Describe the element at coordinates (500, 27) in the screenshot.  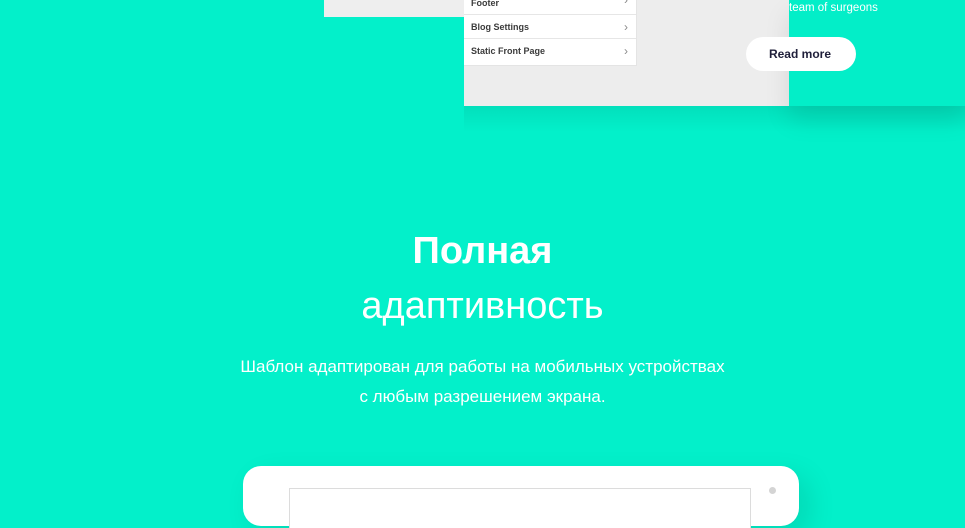
I see `menu-item-label: Blog Settings` at that location.